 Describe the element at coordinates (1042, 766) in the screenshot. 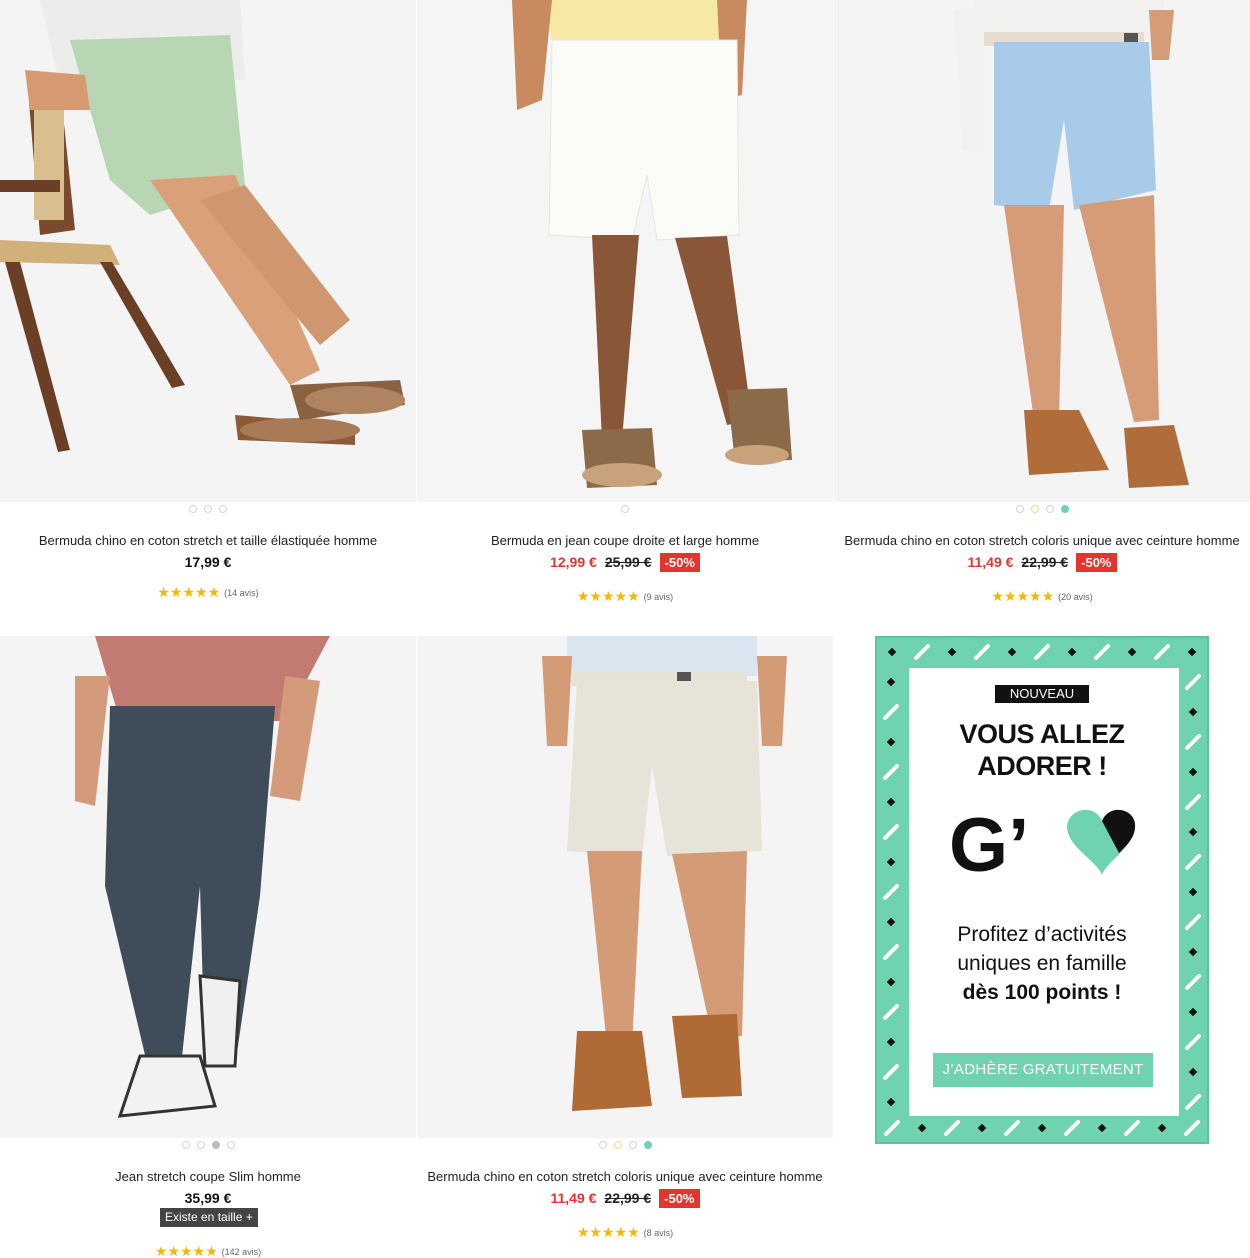

I see `promo-headline-line: ADORER !` at that location.